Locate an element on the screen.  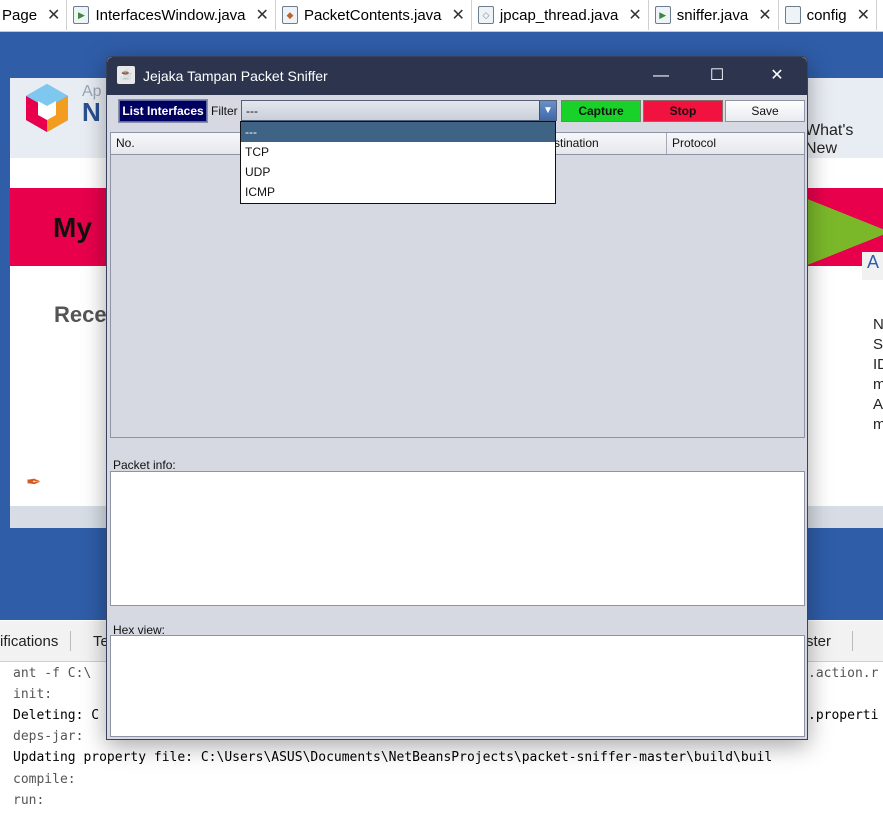
tab-label: sniffer.java is located at coordinates (712, 15).